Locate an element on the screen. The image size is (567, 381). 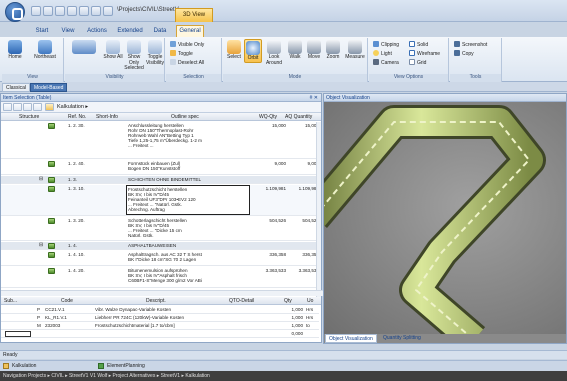
ruler-icon is located at coordinates (355, 47).